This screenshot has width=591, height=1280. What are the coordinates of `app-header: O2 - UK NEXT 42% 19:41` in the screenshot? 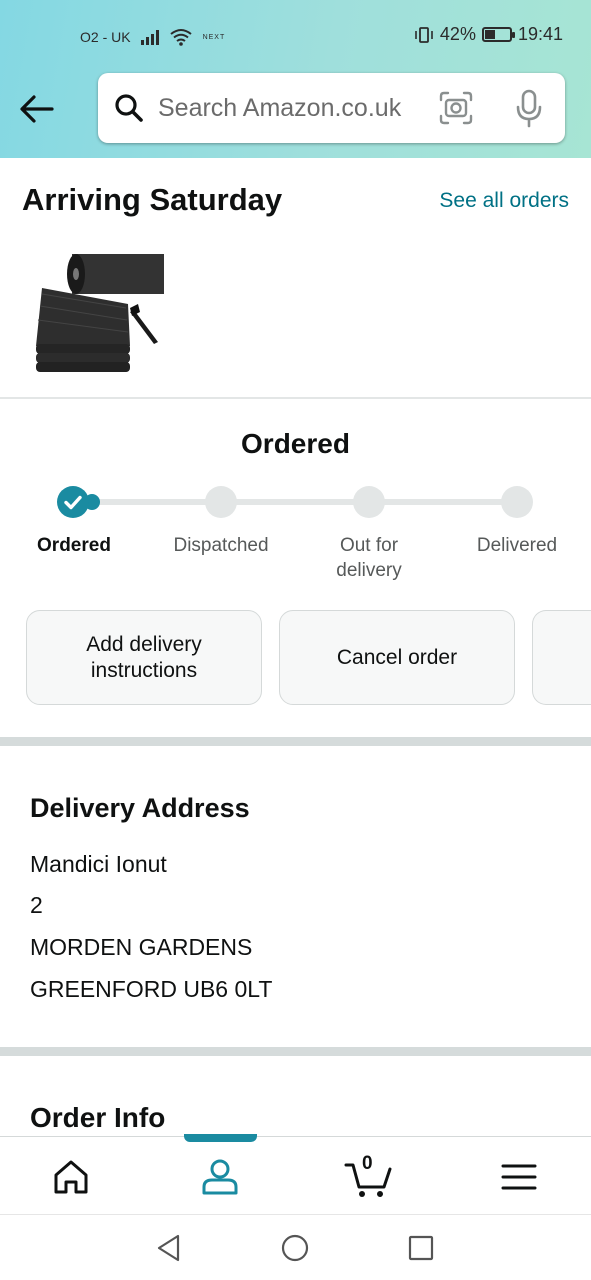 It's located at (295, 79).